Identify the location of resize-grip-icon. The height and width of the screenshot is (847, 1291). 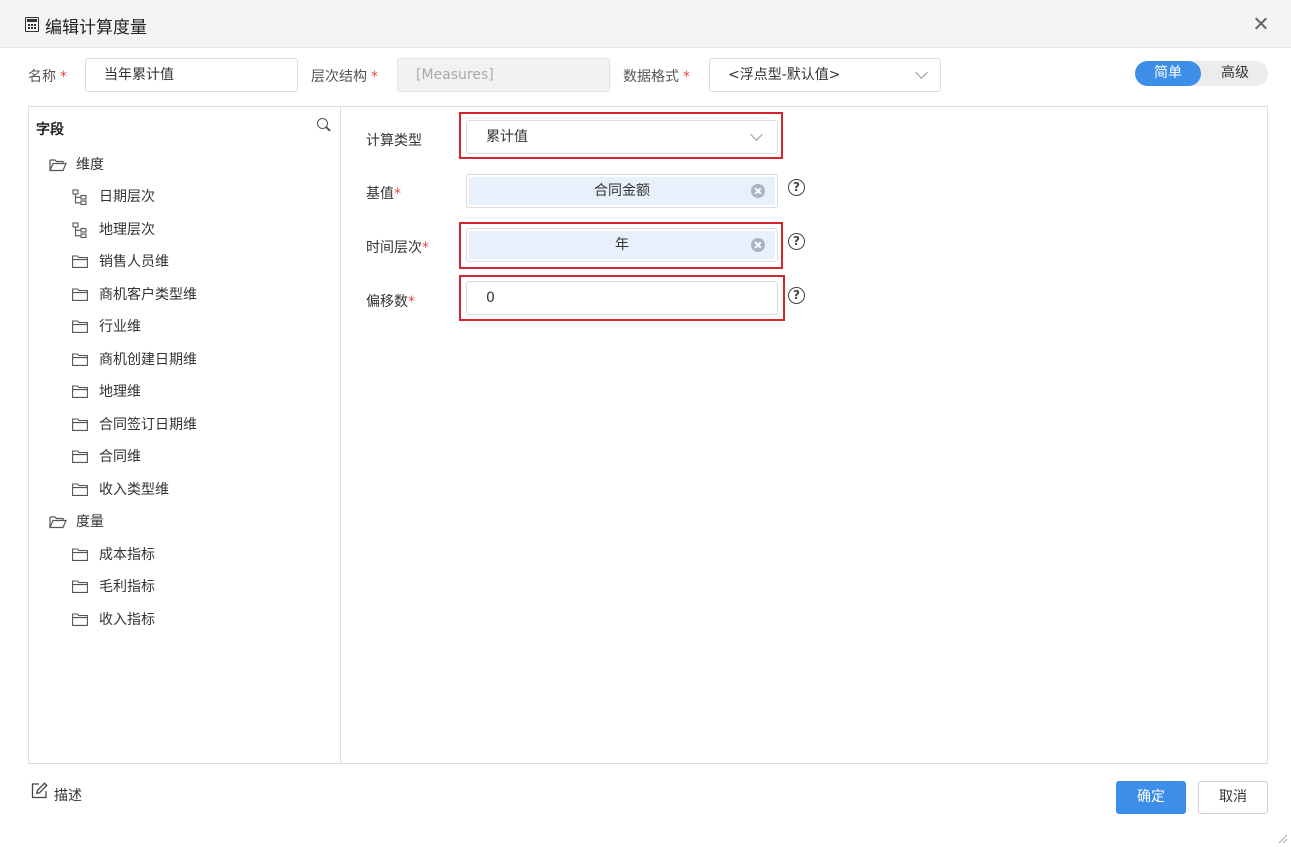
(1283, 839).